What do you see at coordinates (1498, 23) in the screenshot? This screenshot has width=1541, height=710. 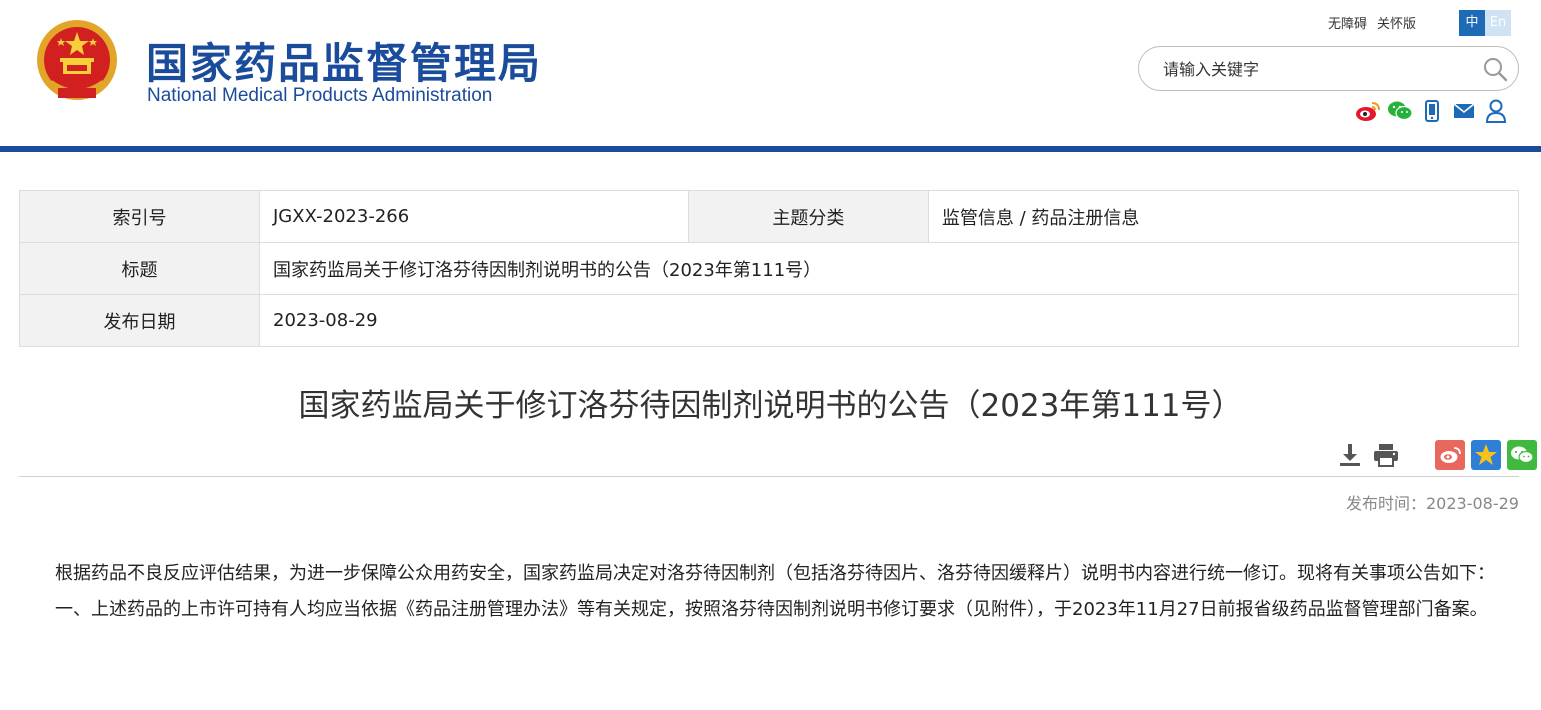 I see `lang-en-button: En` at bounding box center [1498, 23].